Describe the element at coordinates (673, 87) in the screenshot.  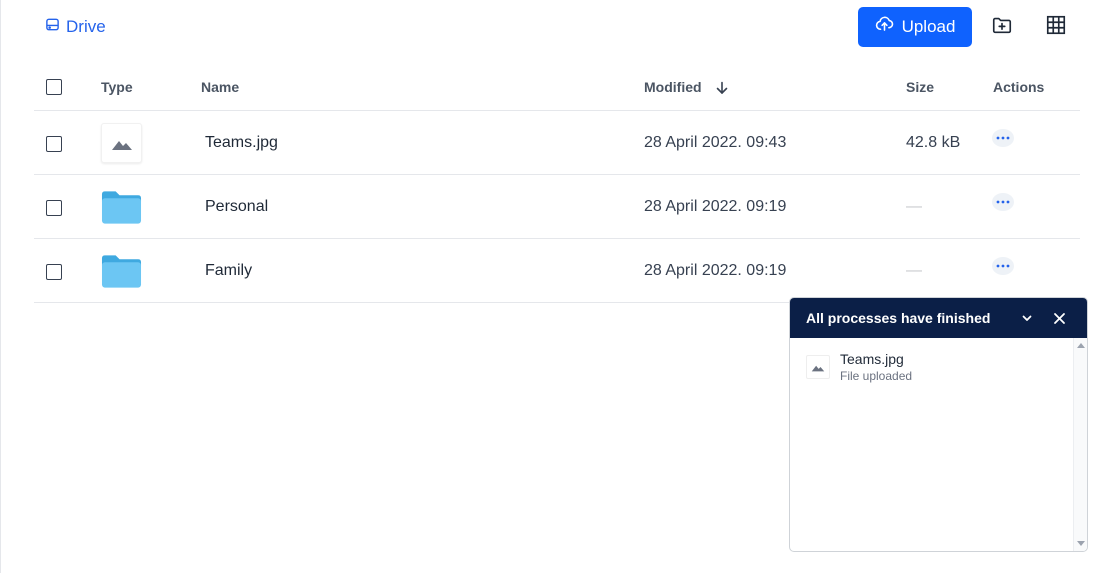
I see `column-modified-label: Modified` at that location.